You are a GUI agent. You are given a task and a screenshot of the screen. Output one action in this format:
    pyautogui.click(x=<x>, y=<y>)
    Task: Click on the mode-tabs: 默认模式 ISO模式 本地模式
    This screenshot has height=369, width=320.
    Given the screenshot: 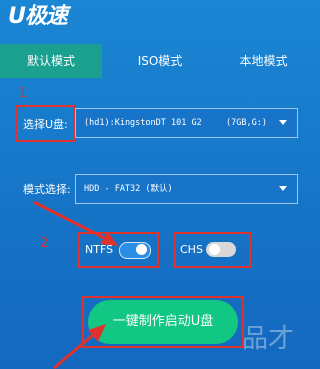 What is the action you would take?
    pyautogui.click(x=154, y=61)
    